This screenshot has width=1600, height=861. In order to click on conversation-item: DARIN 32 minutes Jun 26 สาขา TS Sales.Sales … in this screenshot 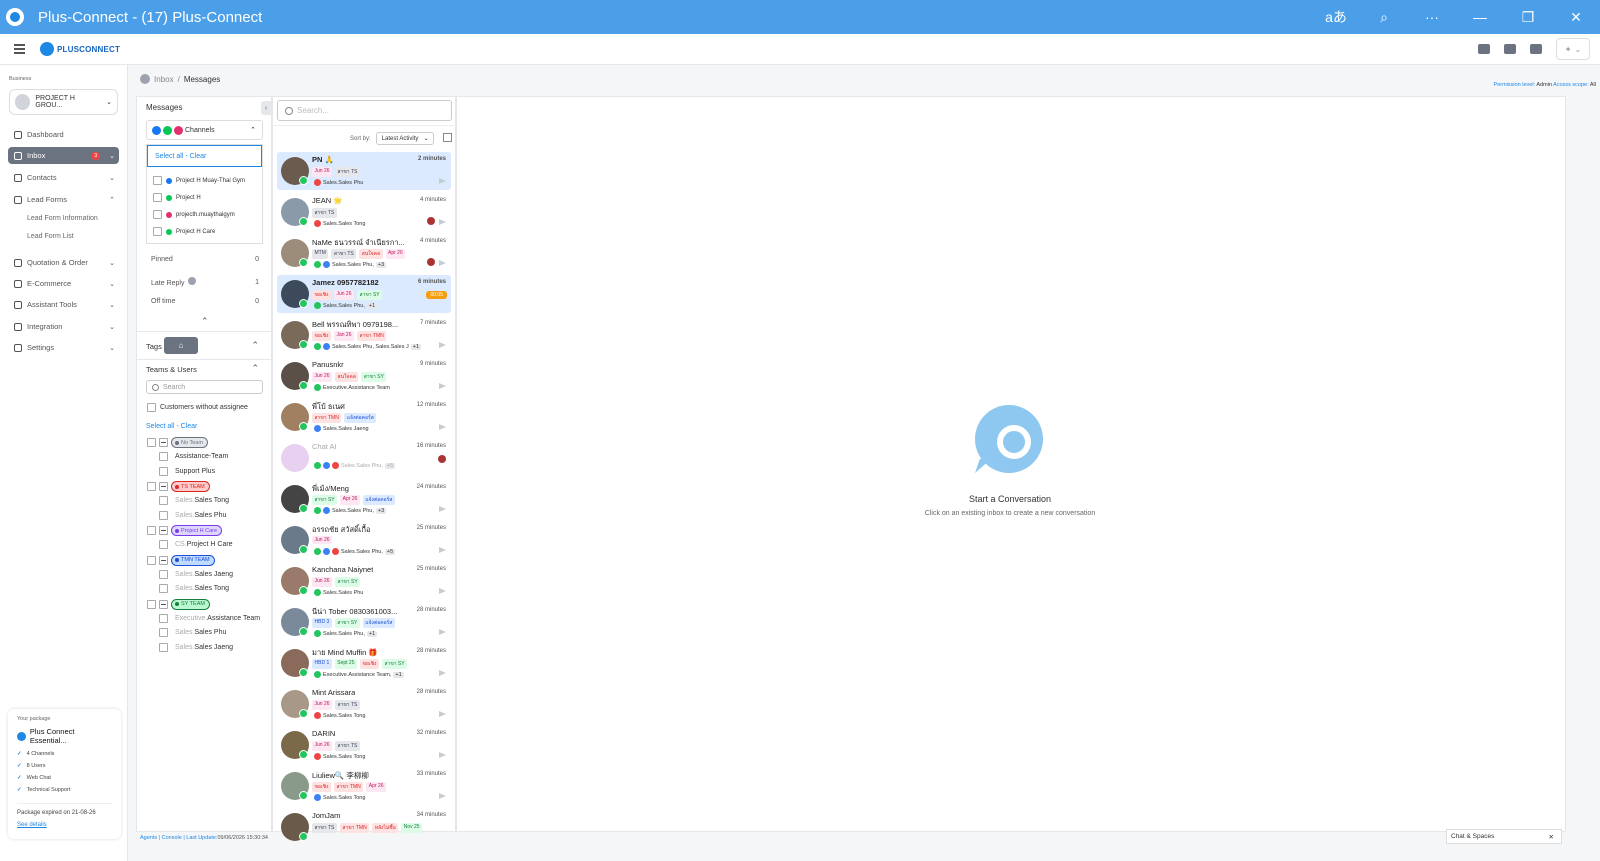, I will do `click(364, 745)`.